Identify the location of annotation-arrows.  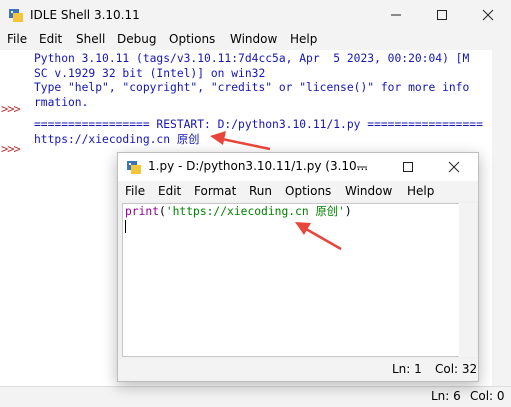
(276, 191).